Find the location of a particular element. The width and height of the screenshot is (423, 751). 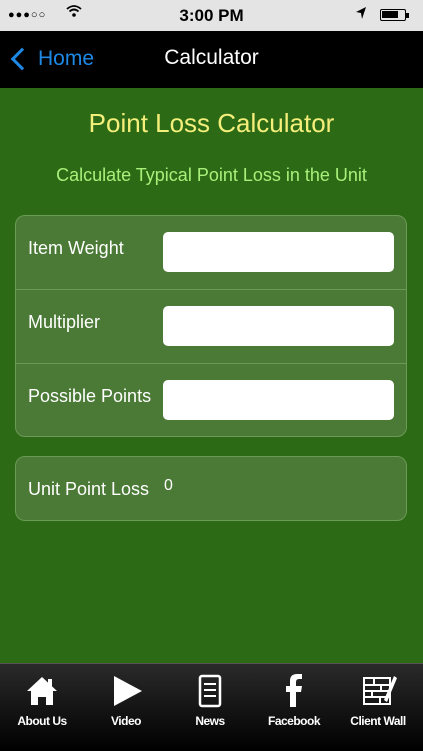

tab-video: Video is located at coordinates (126, 707).